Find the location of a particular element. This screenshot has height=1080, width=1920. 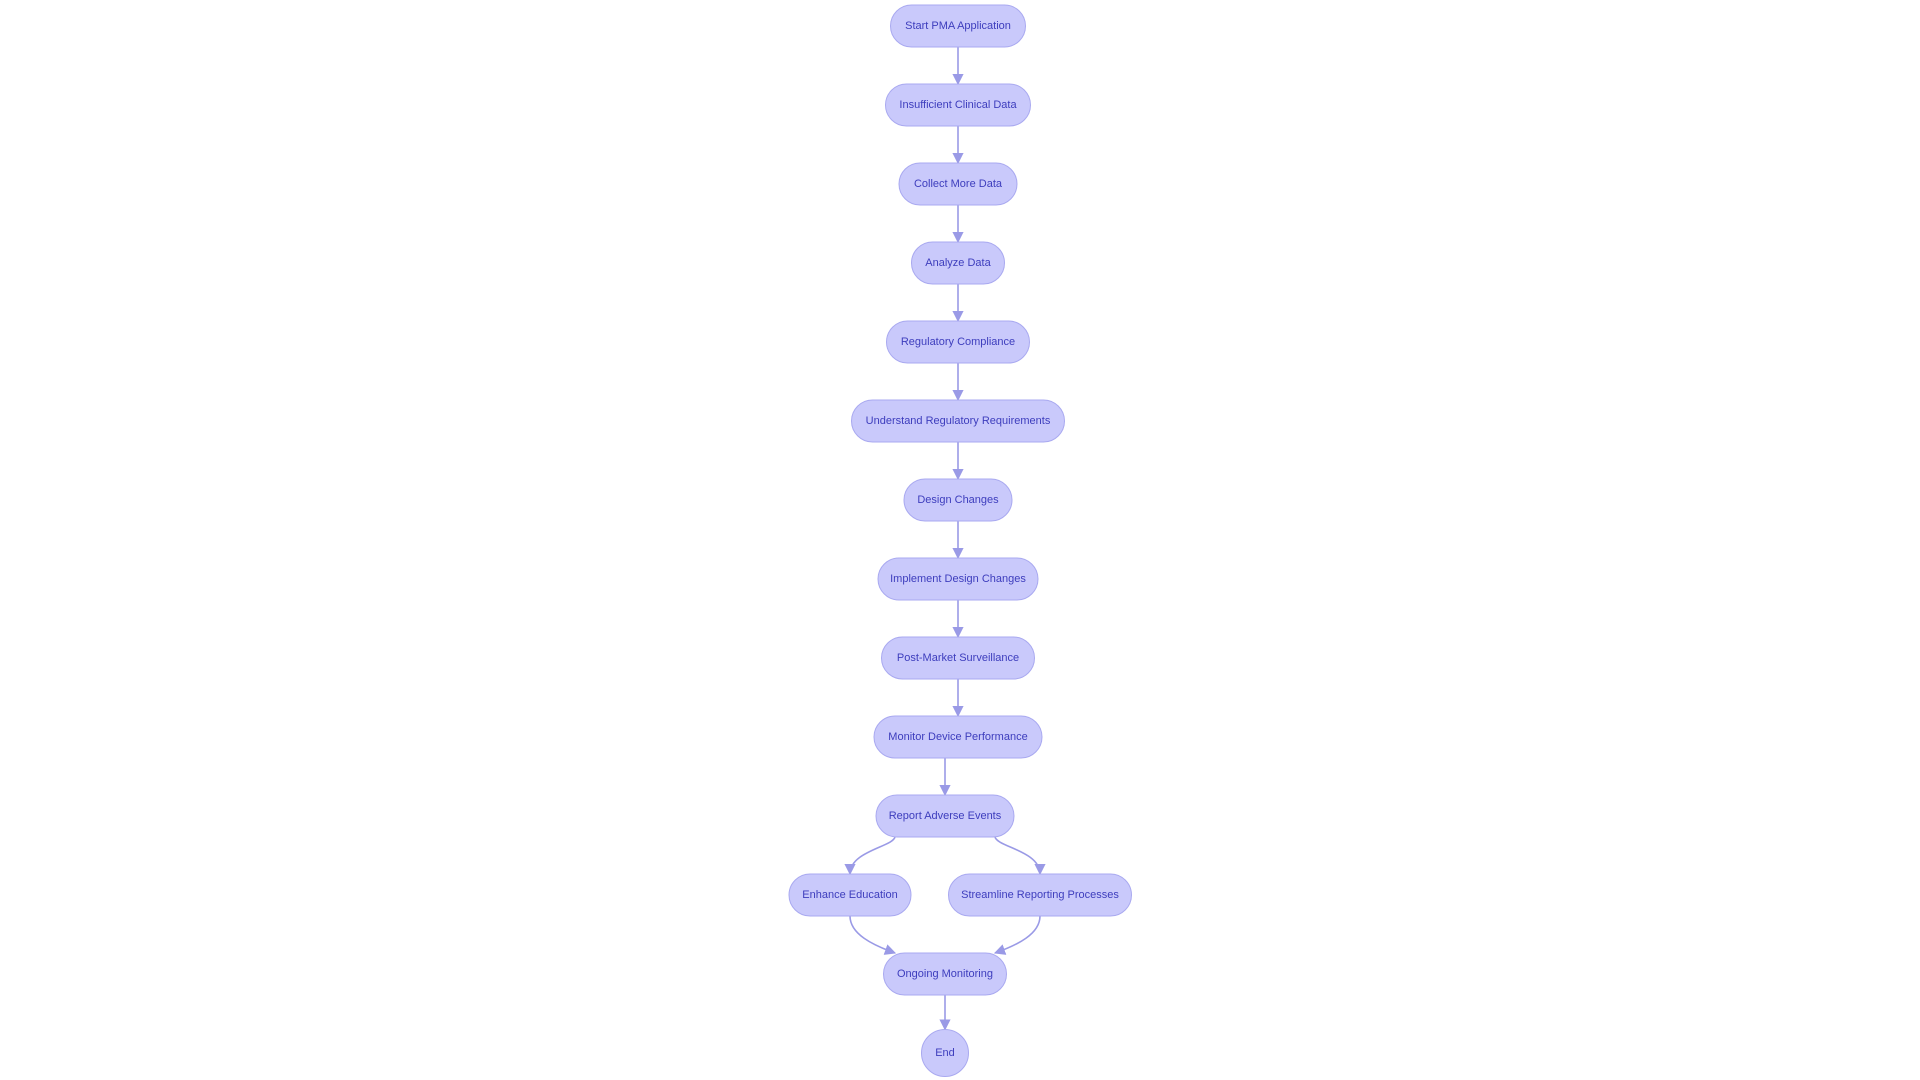

node-label: Implement Design Changes is located at coordinates (958, 579).